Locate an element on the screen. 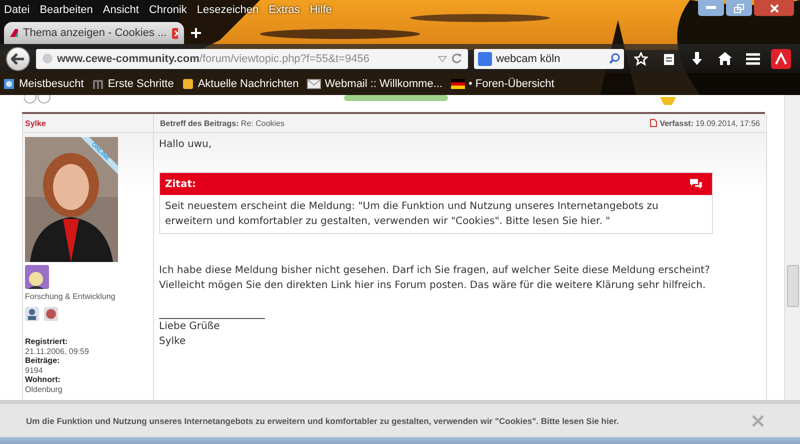 This screenshot has height=444, width=800. bookmark-folder-icon is located at coordinates (9, 84).